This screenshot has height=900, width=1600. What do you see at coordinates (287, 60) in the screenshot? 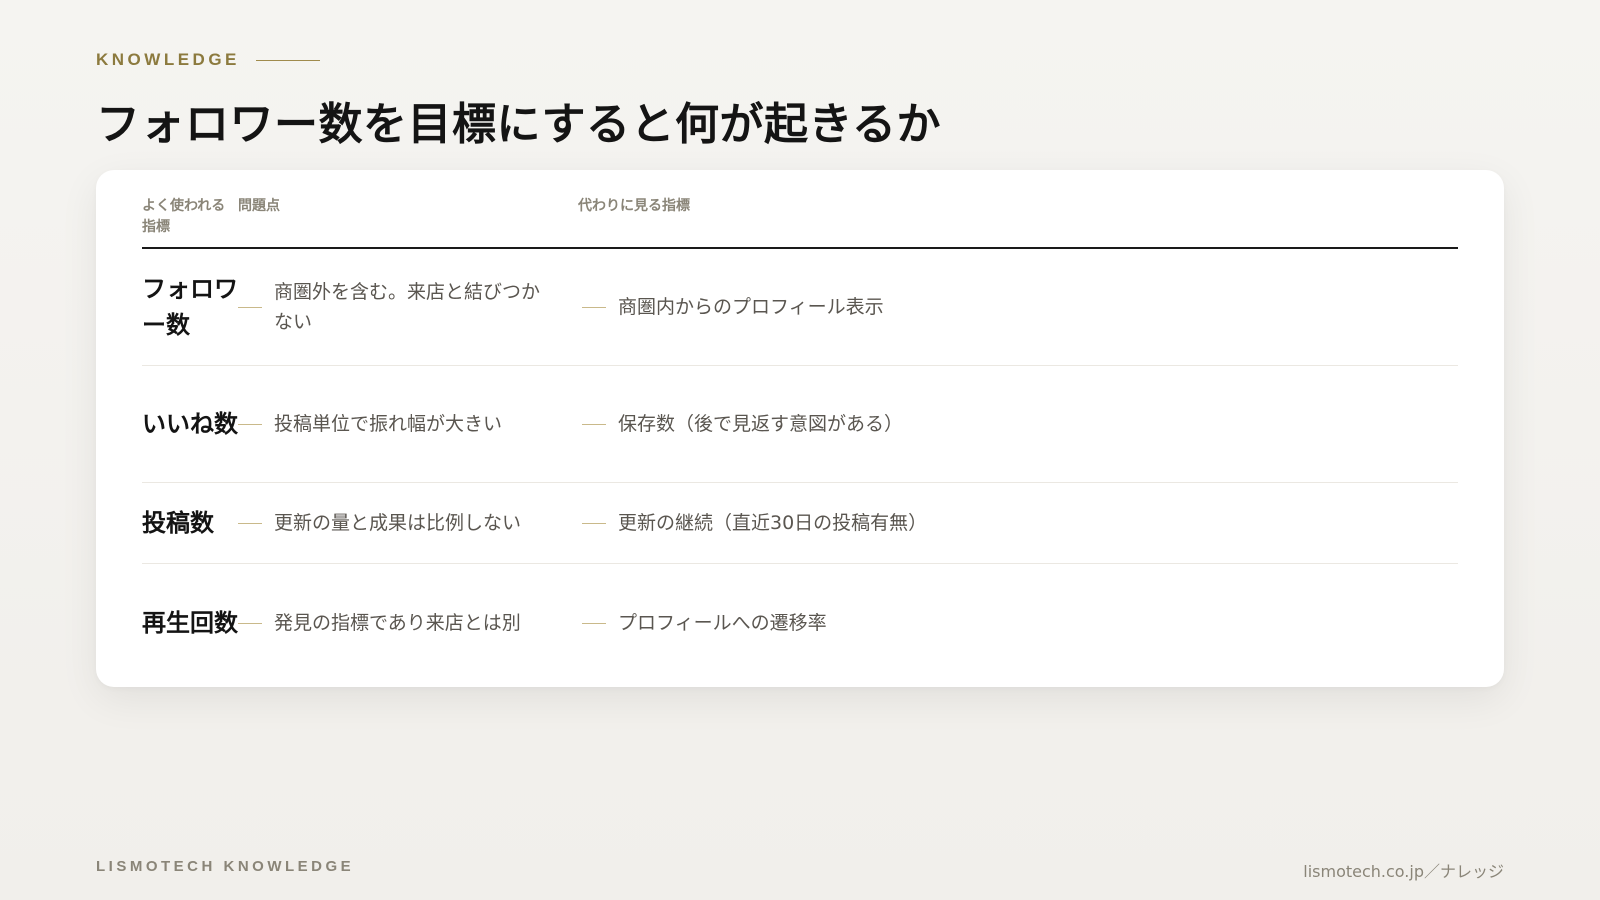
I see `eyebrow-divider` at bounding box center [287, 60].